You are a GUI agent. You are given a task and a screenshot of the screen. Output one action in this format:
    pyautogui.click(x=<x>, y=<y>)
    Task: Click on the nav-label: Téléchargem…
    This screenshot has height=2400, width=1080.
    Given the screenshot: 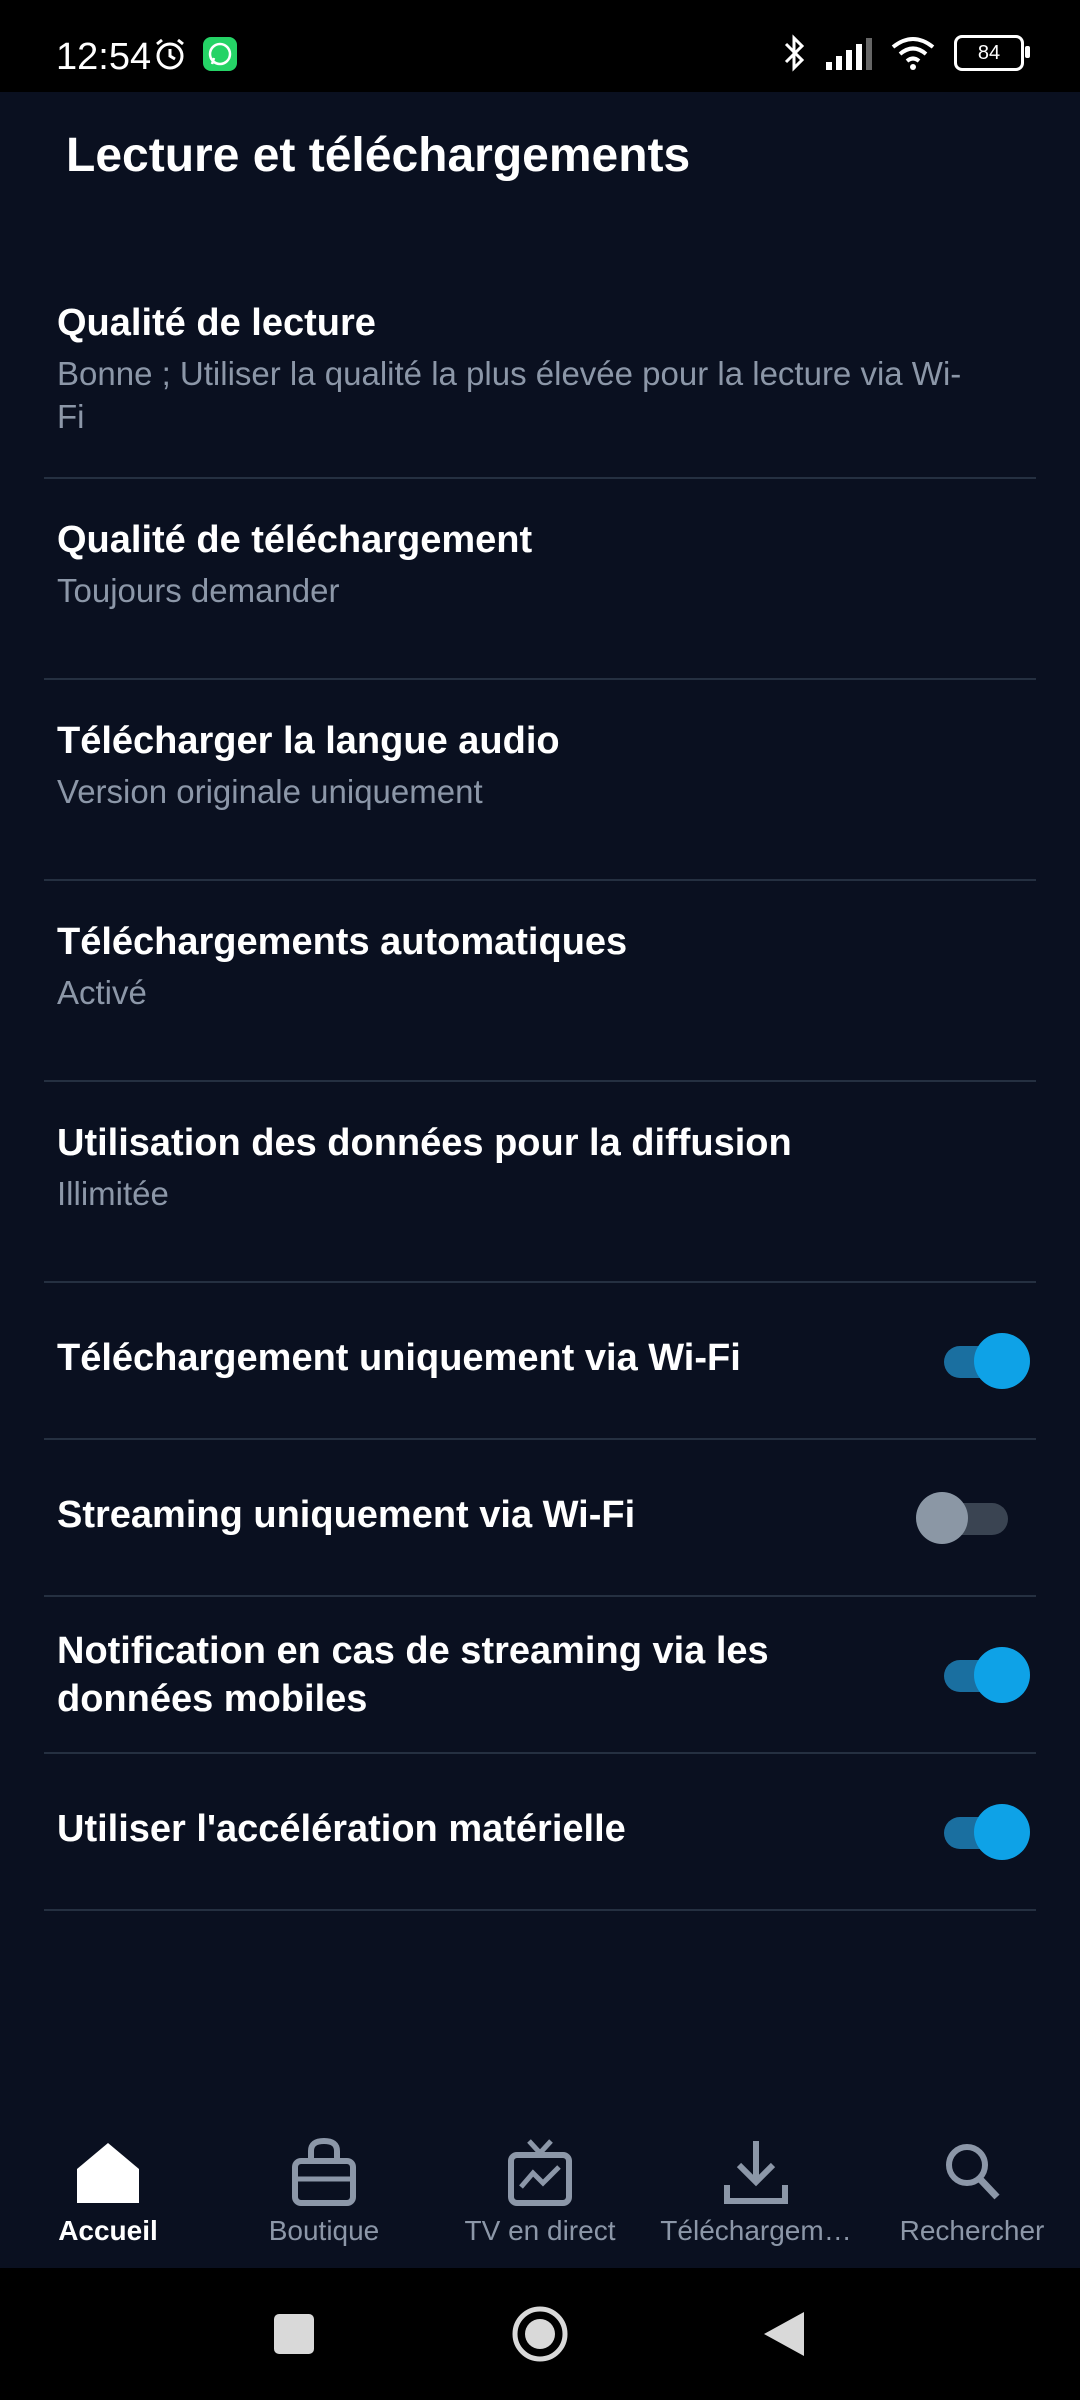 What is the action you would take?
    pyautogui.click(x=756, y=2230)
    